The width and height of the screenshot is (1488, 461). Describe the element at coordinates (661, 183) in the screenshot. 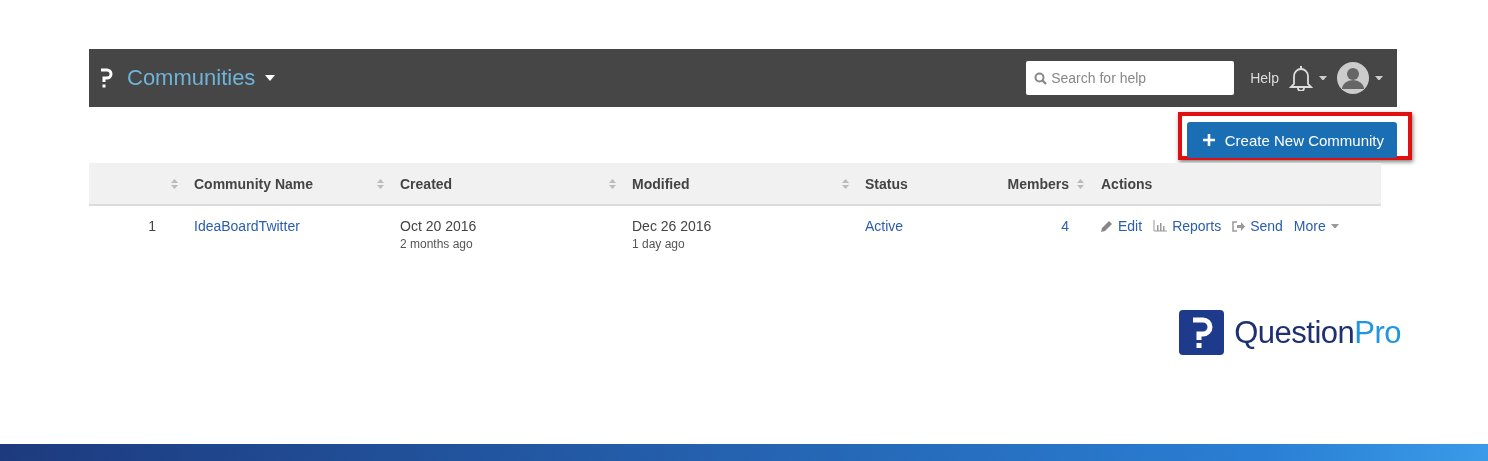

I see `column-header: Modified` at that location.